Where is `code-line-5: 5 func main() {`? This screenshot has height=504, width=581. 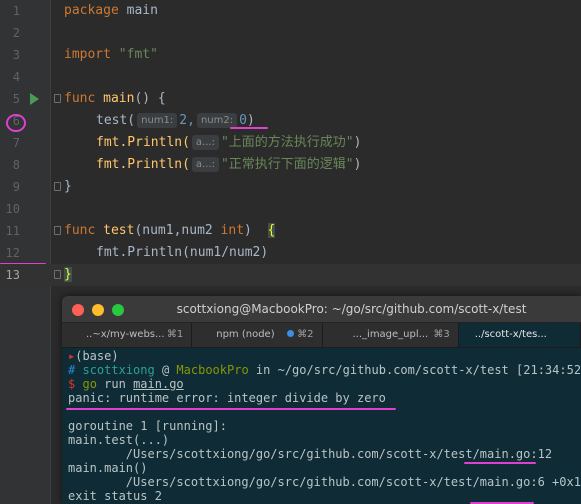 code-line-5: 5 func main() { is located at coordinates (290, 99).